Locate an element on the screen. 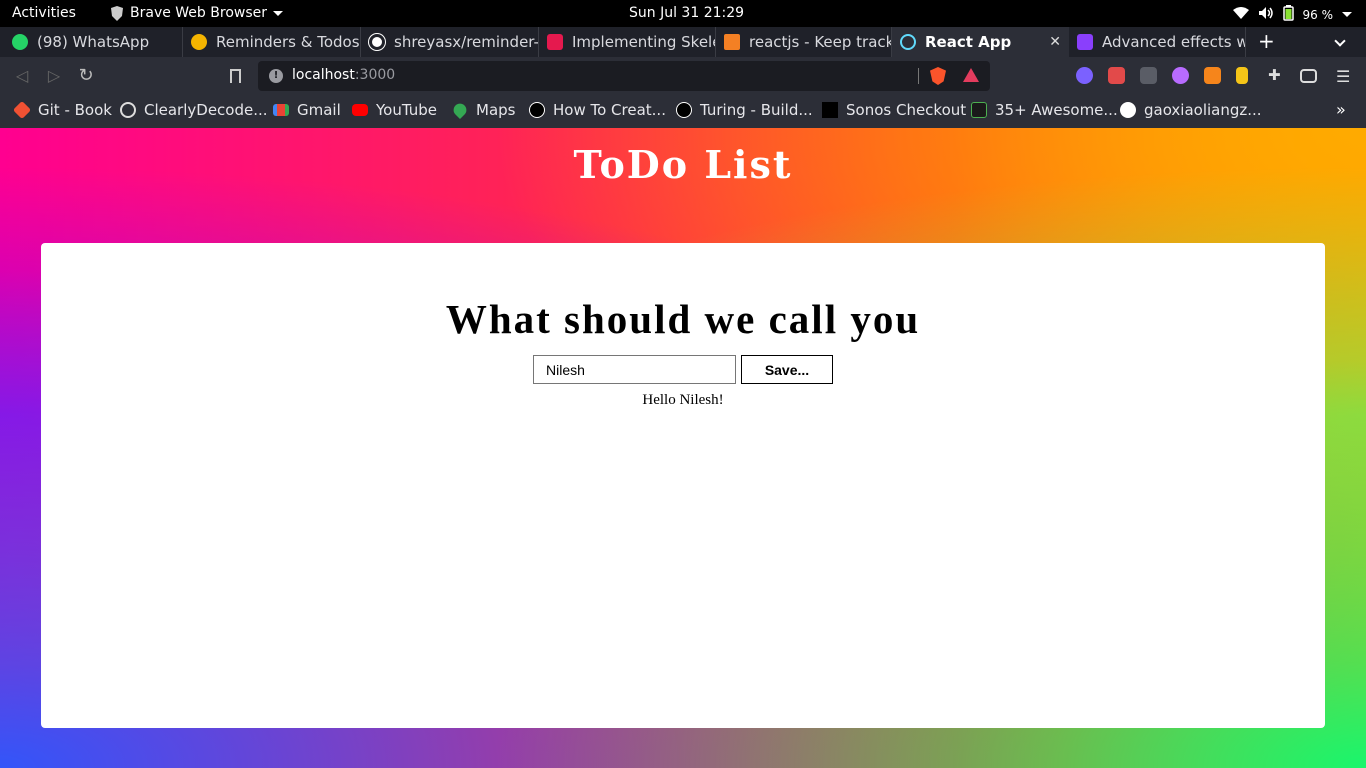 This screenshot has width=1366, height=768. activities-button: Activities is located at coordinates (44, 13).